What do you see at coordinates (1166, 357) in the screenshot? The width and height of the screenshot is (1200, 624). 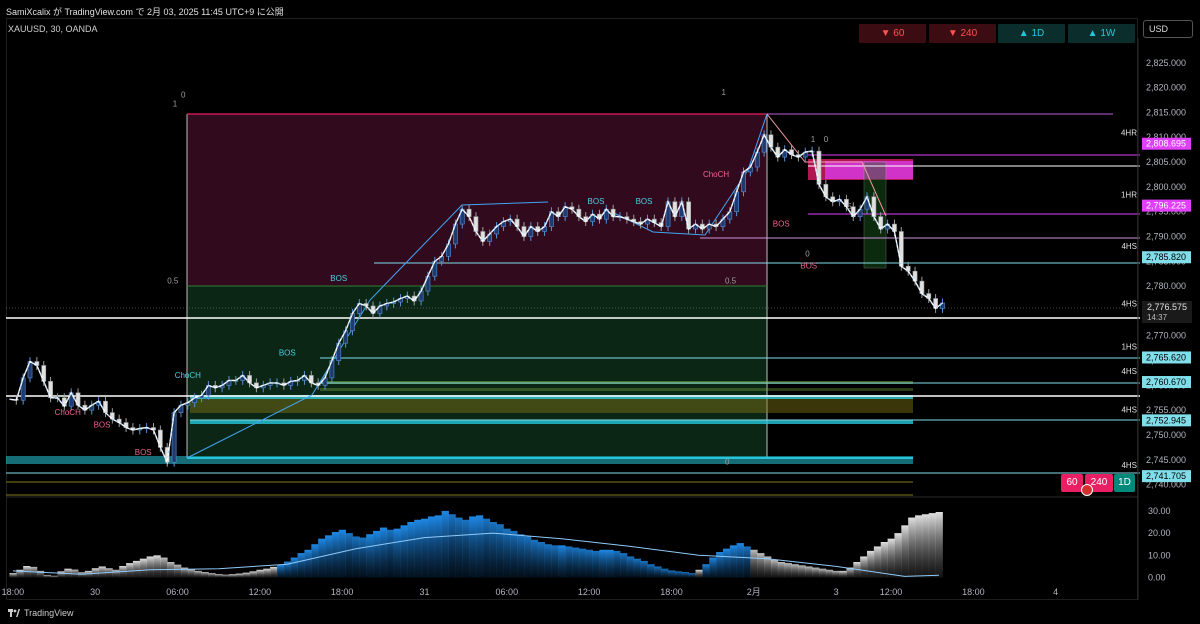 I see `price-tag-label: 2,765.620` at bounding box center [1166, 357].